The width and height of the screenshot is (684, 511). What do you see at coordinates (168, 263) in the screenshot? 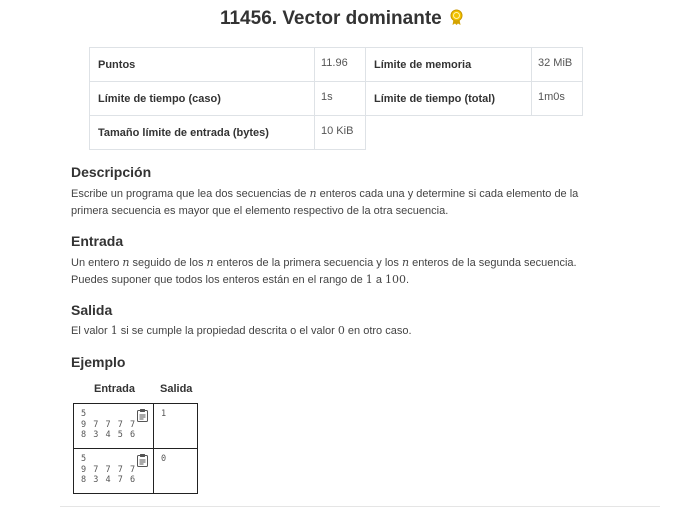
I see `text-span: seguido de los` at bounding box center [168, 263].